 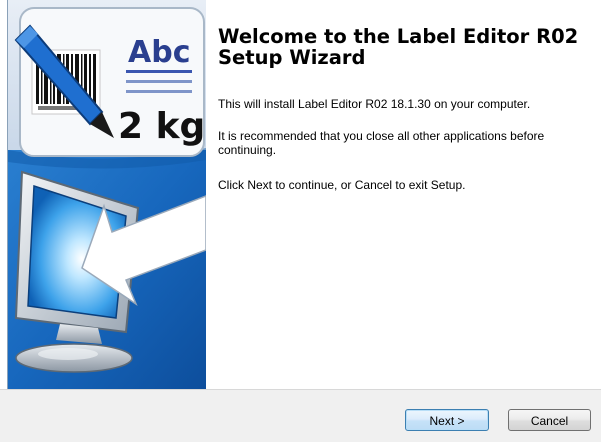 What do you see at coordinates (161, 126) in the screenshot?
I see `label-weight-text: 2 kg` at bounding box center [161, 126].